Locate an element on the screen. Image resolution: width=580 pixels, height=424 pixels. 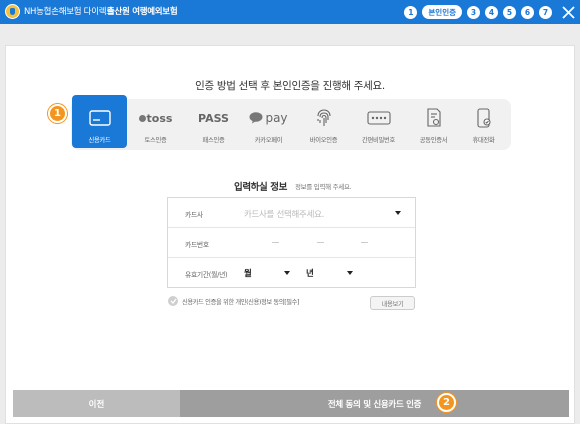
expiry-label: 유효기간(월/년) is located at coordinates (206, 275).